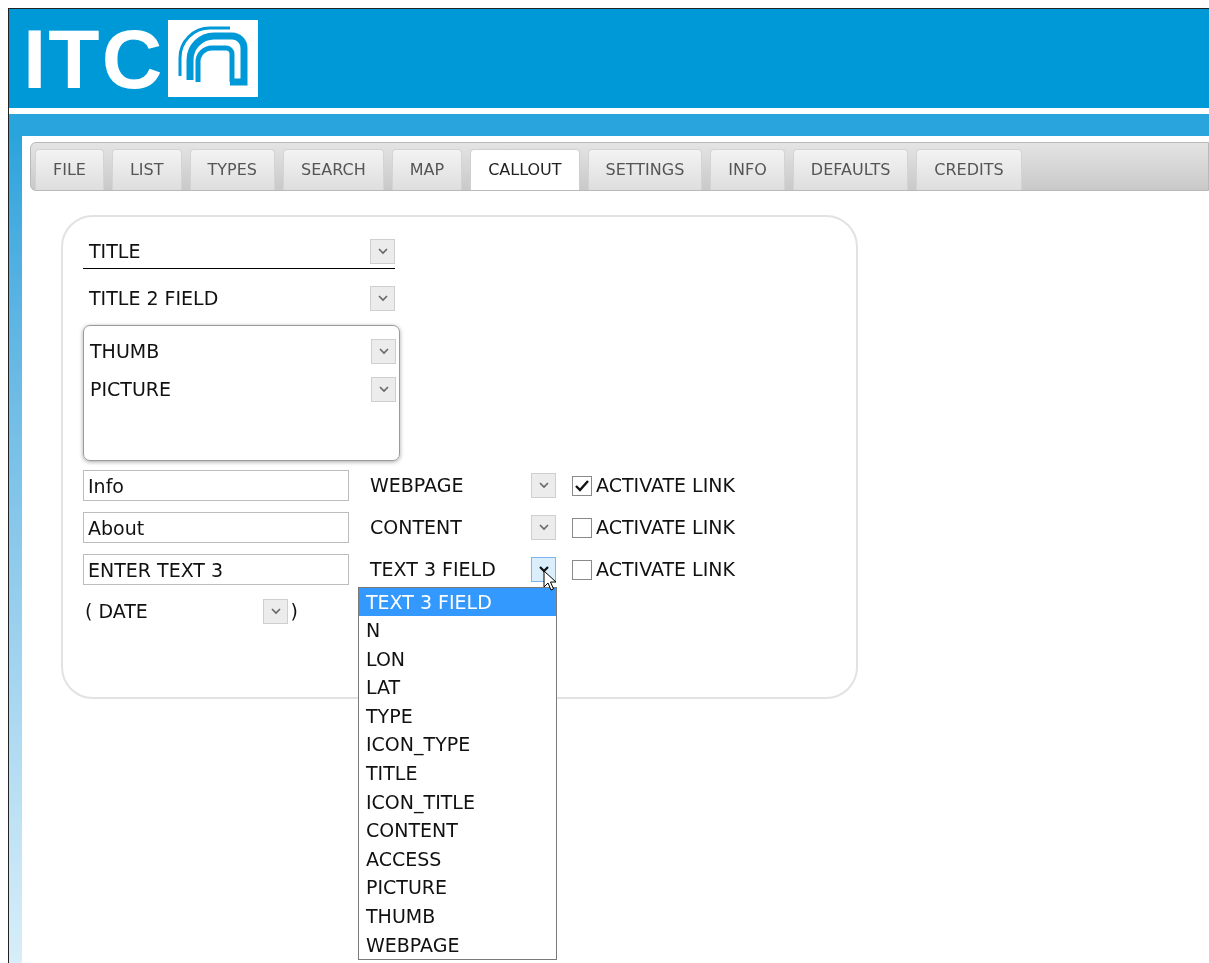 Image resolution: width=1209 pixels, height=963 pixels. I want to click on tab: CREDITS, so click(969, 169).